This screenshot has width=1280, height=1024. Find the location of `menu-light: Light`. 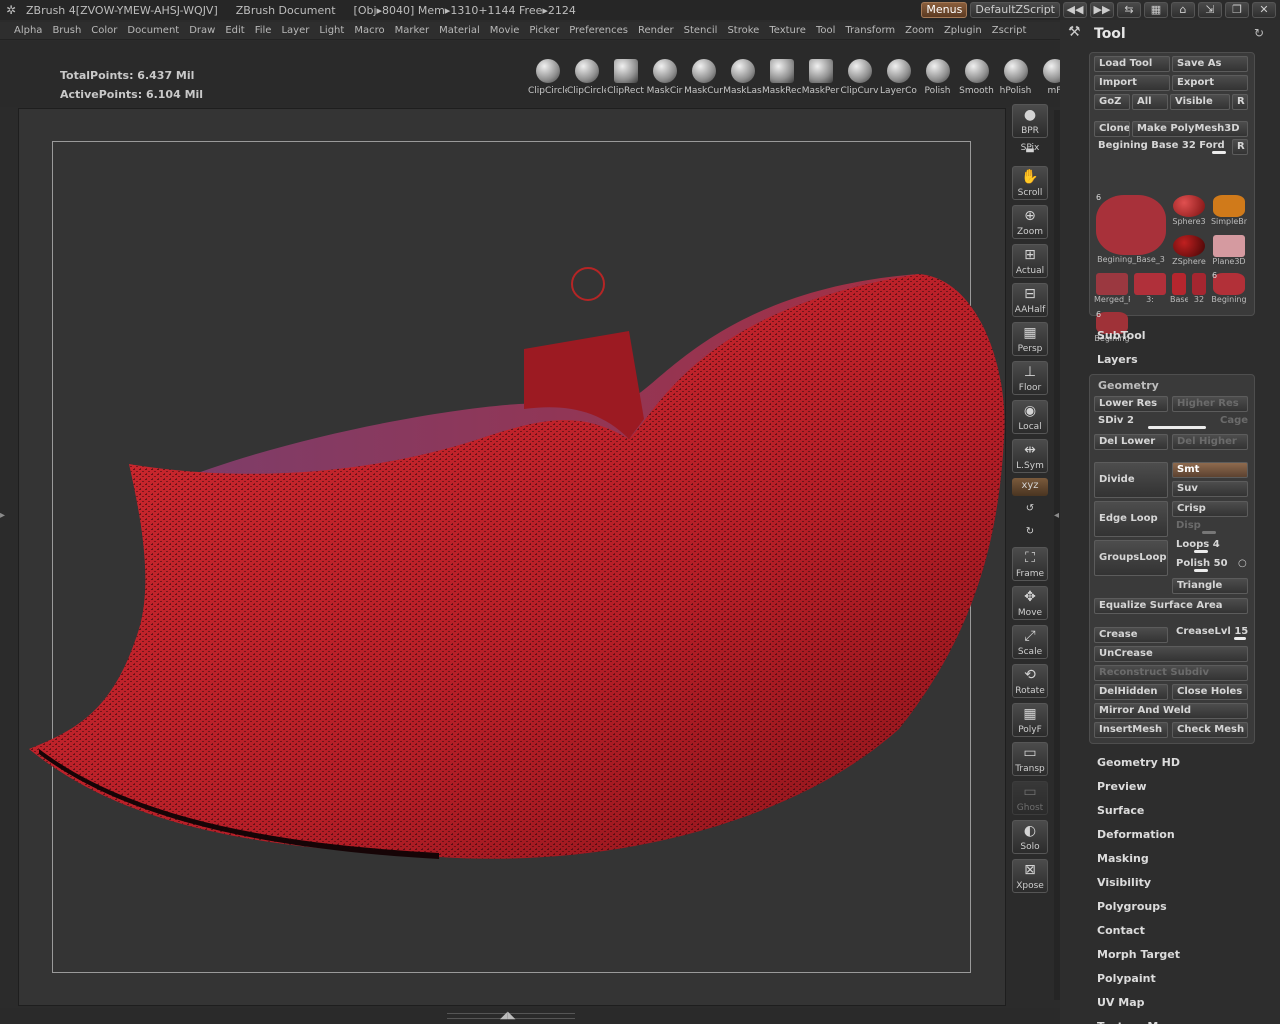

menu-light: Light is located at coordinates (331, 30).